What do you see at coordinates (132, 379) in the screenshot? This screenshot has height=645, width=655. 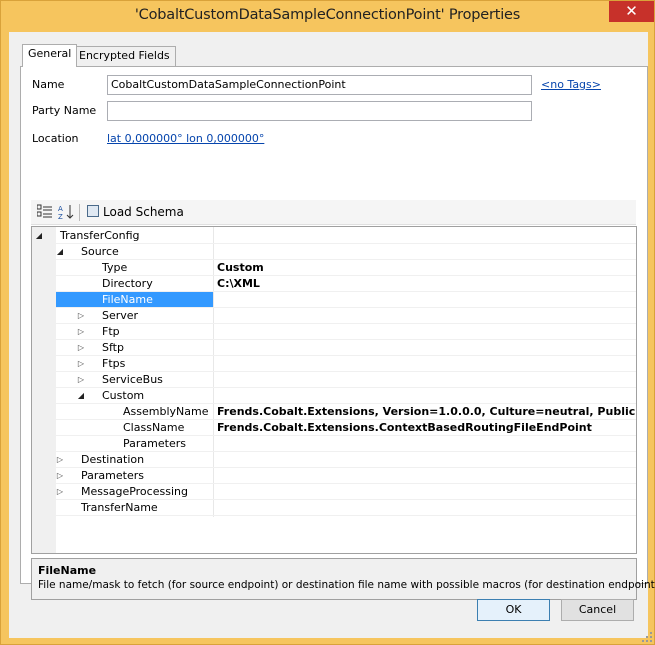 I see `property-name: ServiceBus` at bounding box center [132, 379].